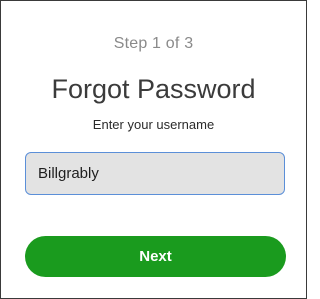  What do you see at coordinates (153, 43) in the screenshot?
I see `step-indicator: Step 1 of 3` at bounding box center [153, 43].